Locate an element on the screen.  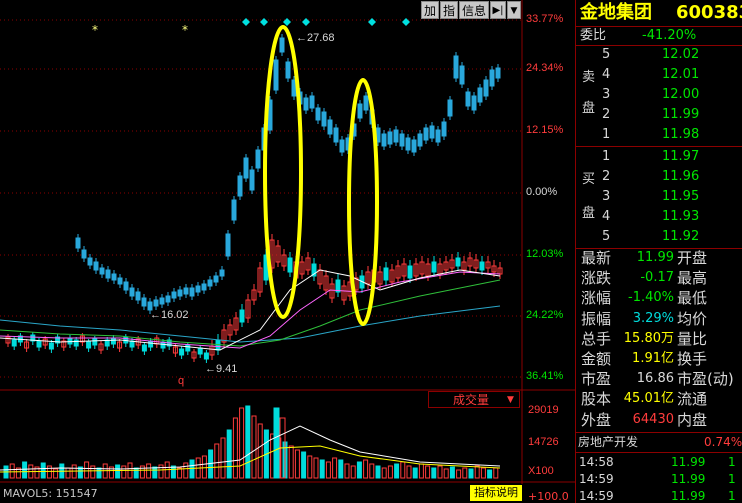
indicator-bottom-bar: MAVOL5: 151547 指标说明 +100.0 is located at coordinates (287, 493).